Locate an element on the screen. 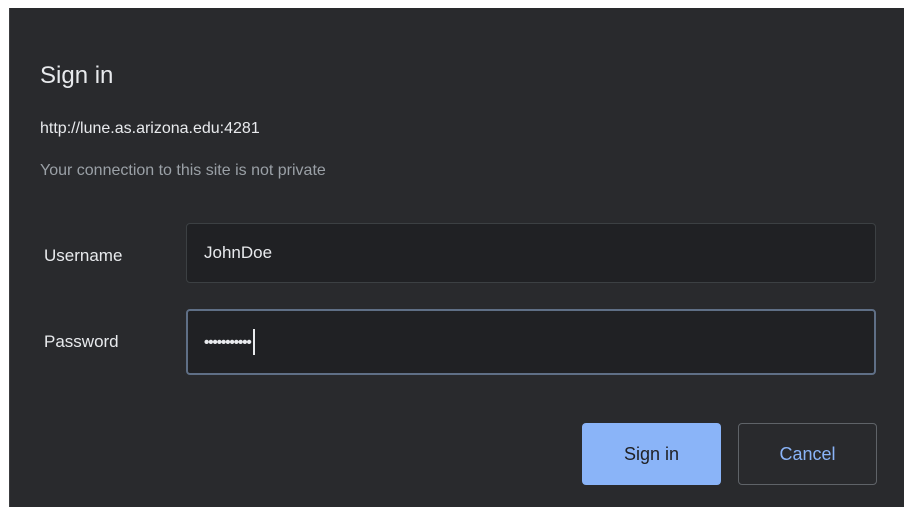  sign-in-button: Sign in is located at coordinates (651, 454).